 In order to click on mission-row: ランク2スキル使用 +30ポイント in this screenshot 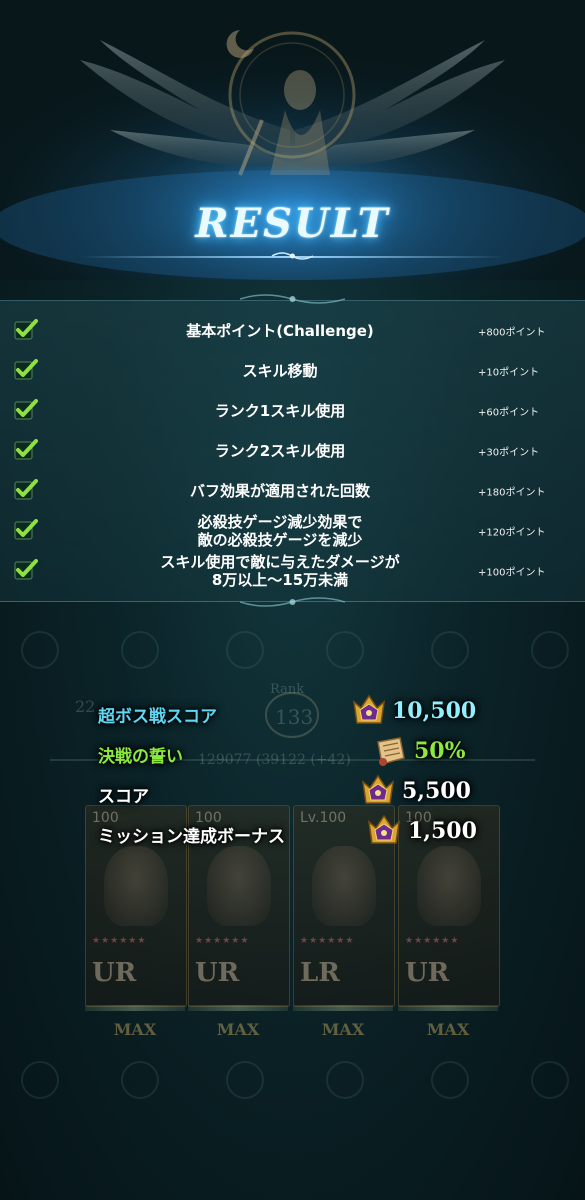, I will do `click(292, 451)`.